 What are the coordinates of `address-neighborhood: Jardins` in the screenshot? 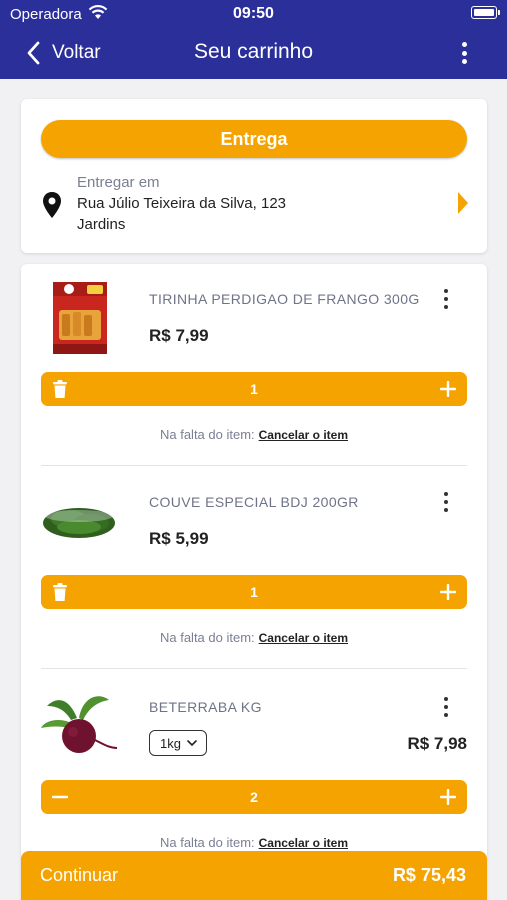 It's located at (101, 224).